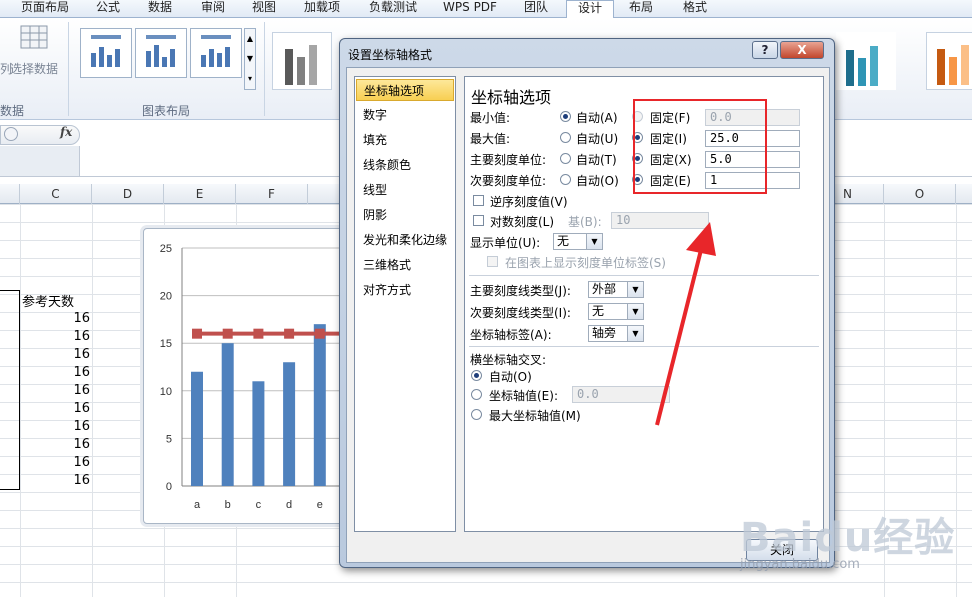 This screenshot has width=972, height=597. Describe the element at coordinates (535, 415) in the screenshot. I see `crosses-max-label: 最大坐标轴值(M)` at that location.